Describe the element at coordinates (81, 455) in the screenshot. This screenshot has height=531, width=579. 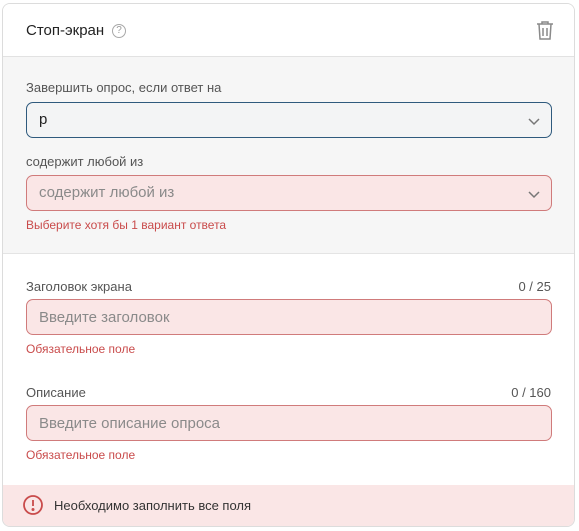
I see `description-error: Обязательное поле` at that location.